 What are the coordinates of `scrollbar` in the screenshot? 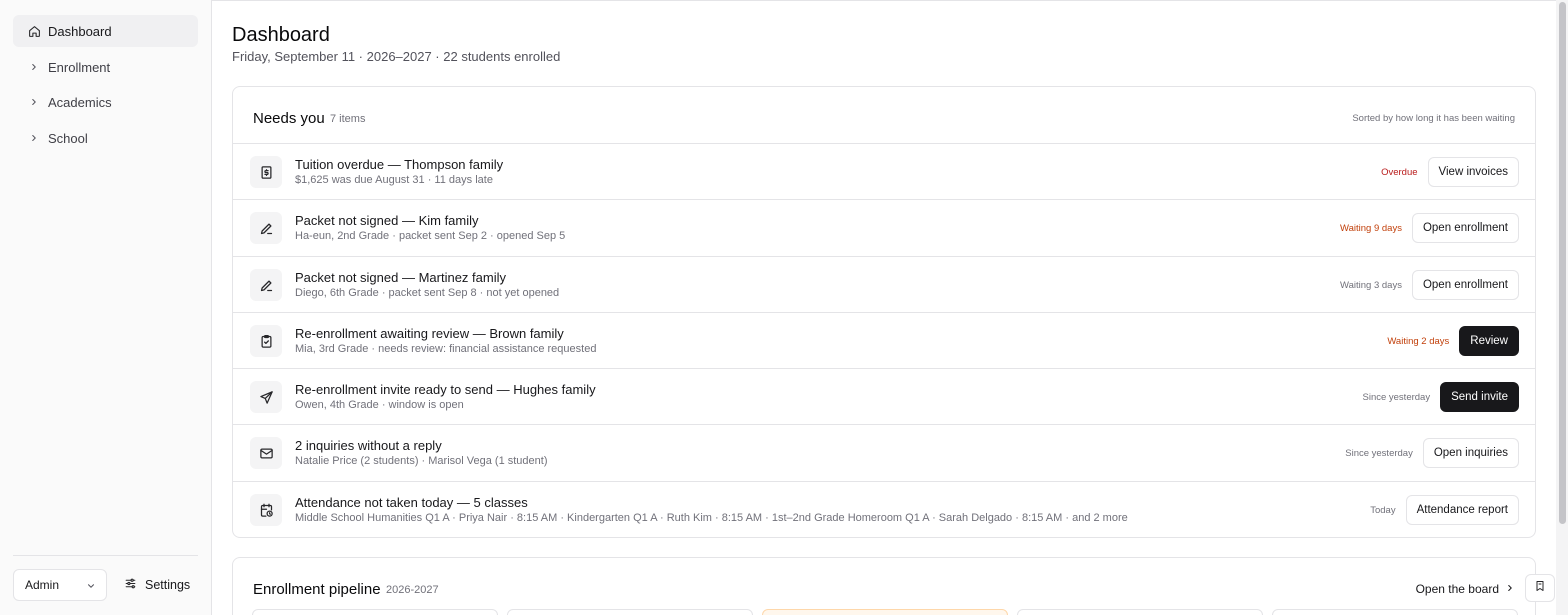 It's located at (1562, 307).